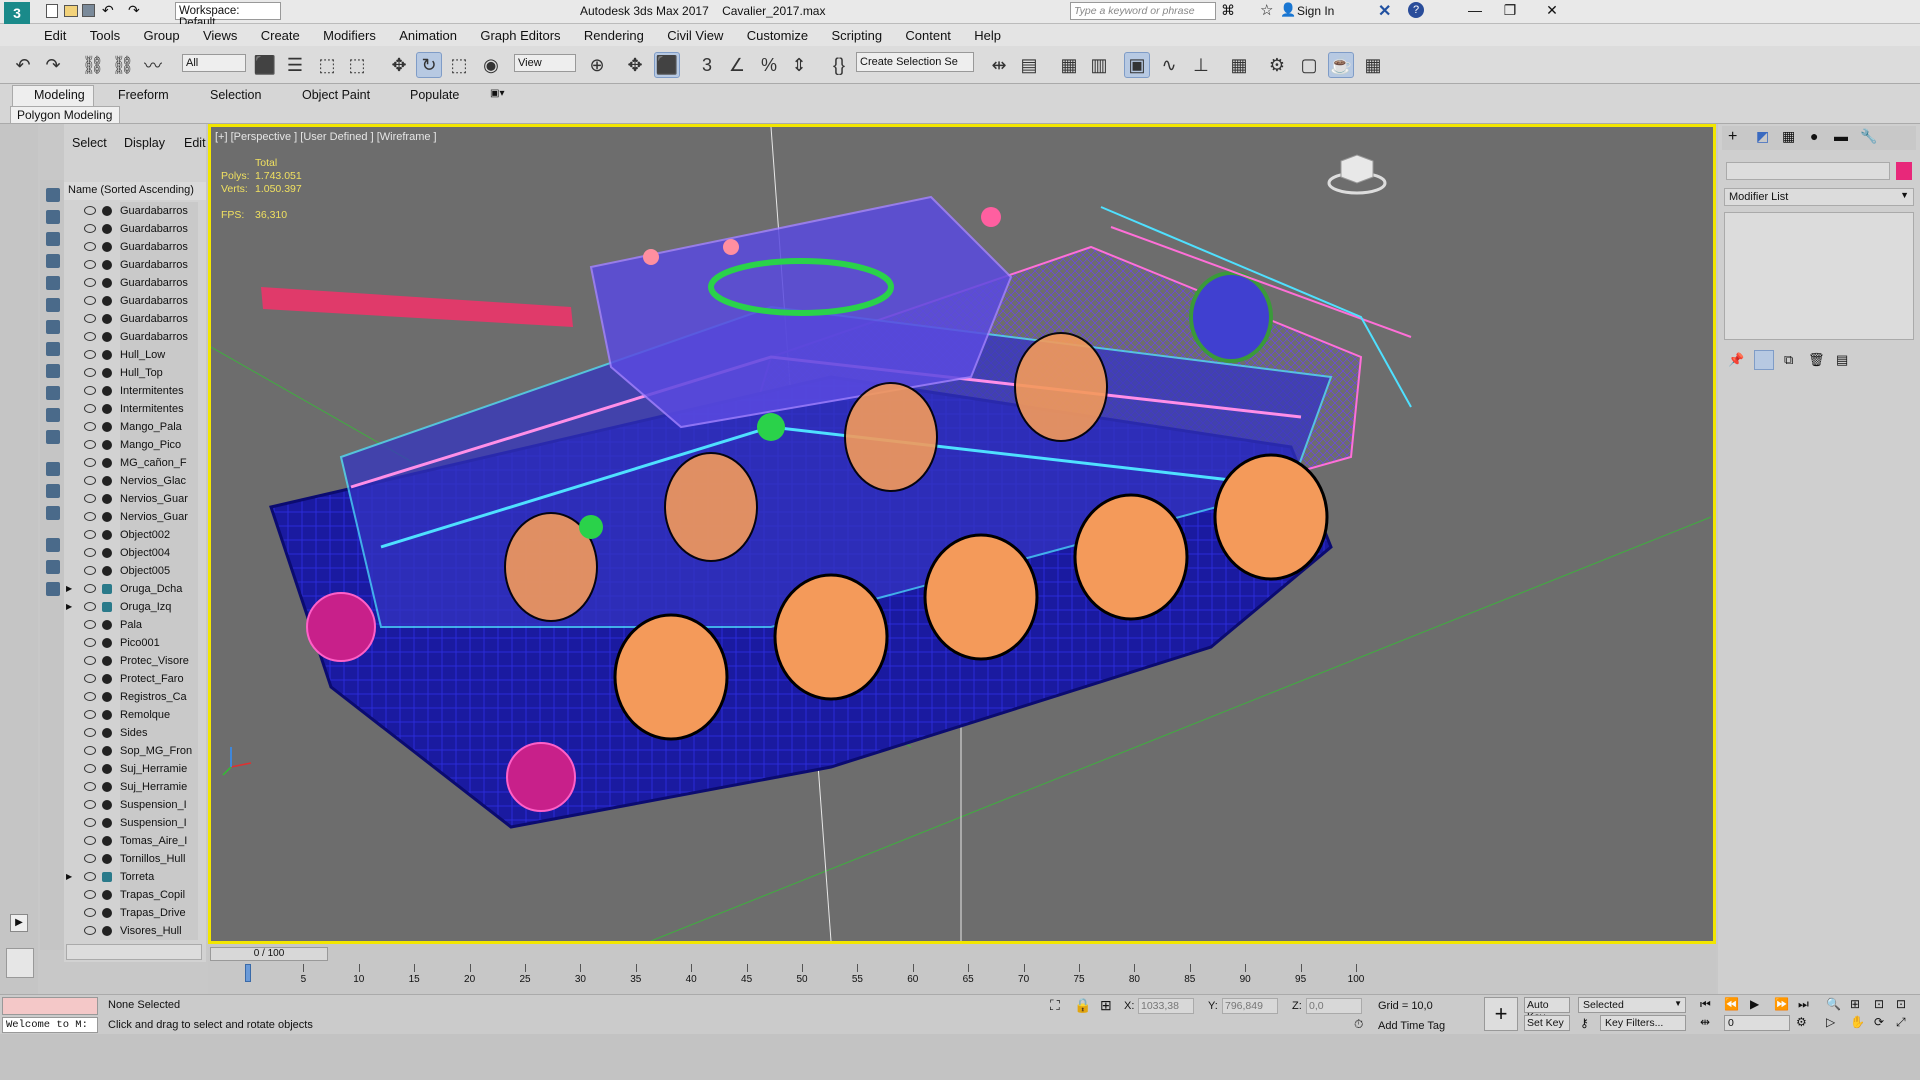  I want to click on current-frame-field: 0, so click(1757, 1023).